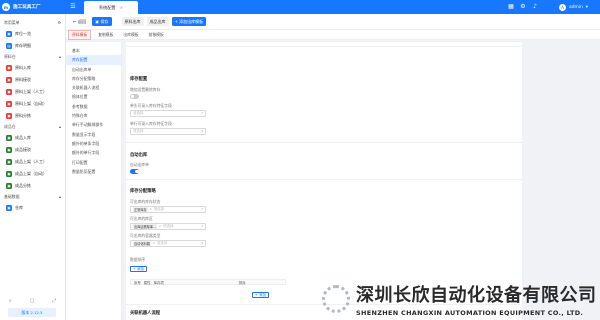  I want to click on tab-out-template: 出库模板, so click(130, 35).